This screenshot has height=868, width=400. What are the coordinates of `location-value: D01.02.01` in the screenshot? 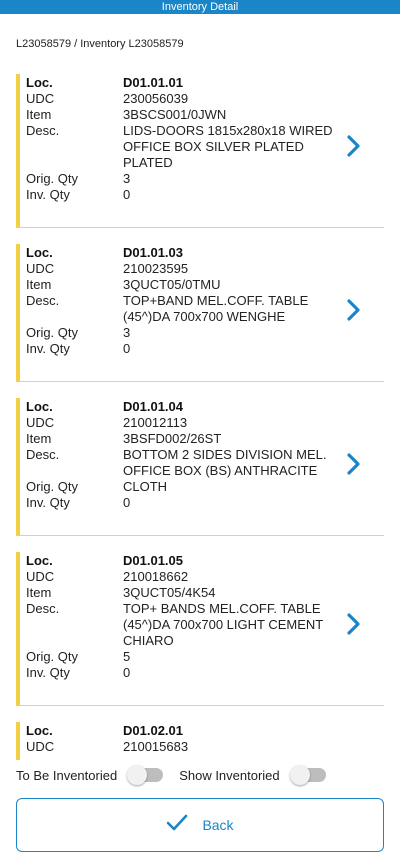 It's located at (153, 730).